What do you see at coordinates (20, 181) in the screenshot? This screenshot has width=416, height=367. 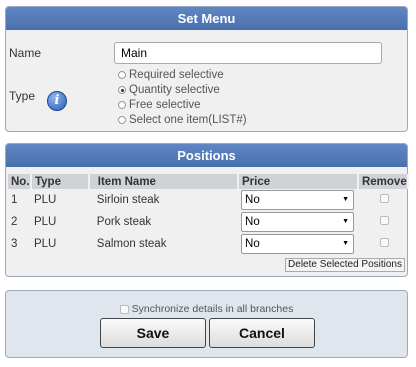 I see `column-header-no: No.` at bounding box center [20, 181].